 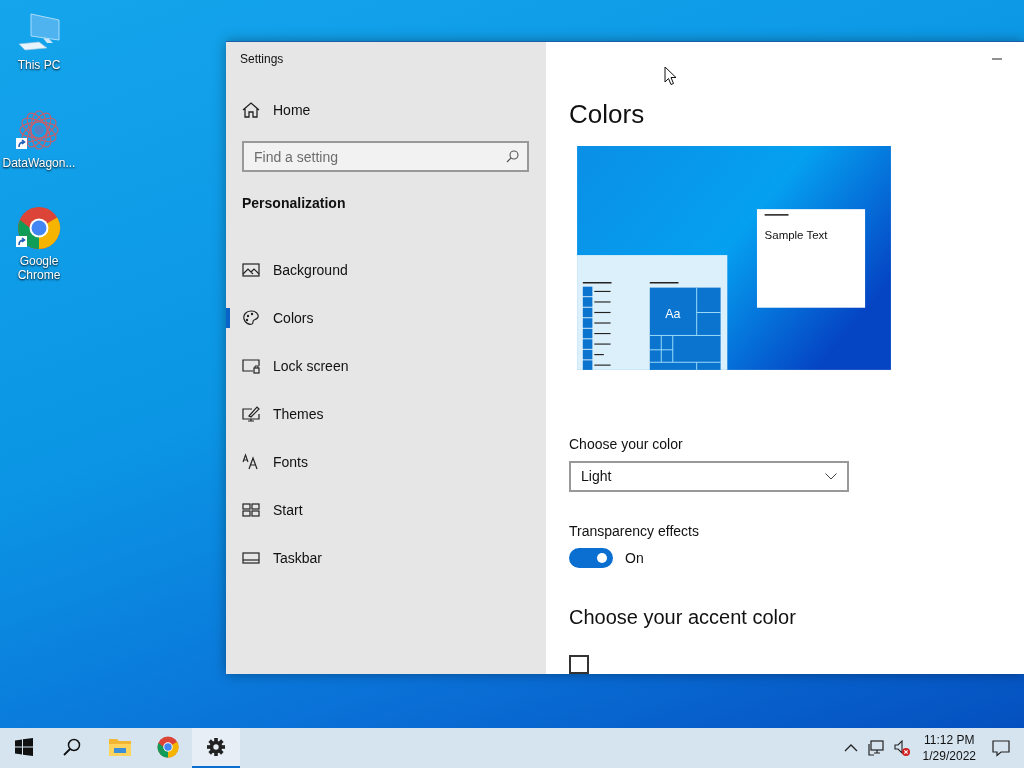 I want to click on search-field: Find a setting, so click(x=385, y=156).